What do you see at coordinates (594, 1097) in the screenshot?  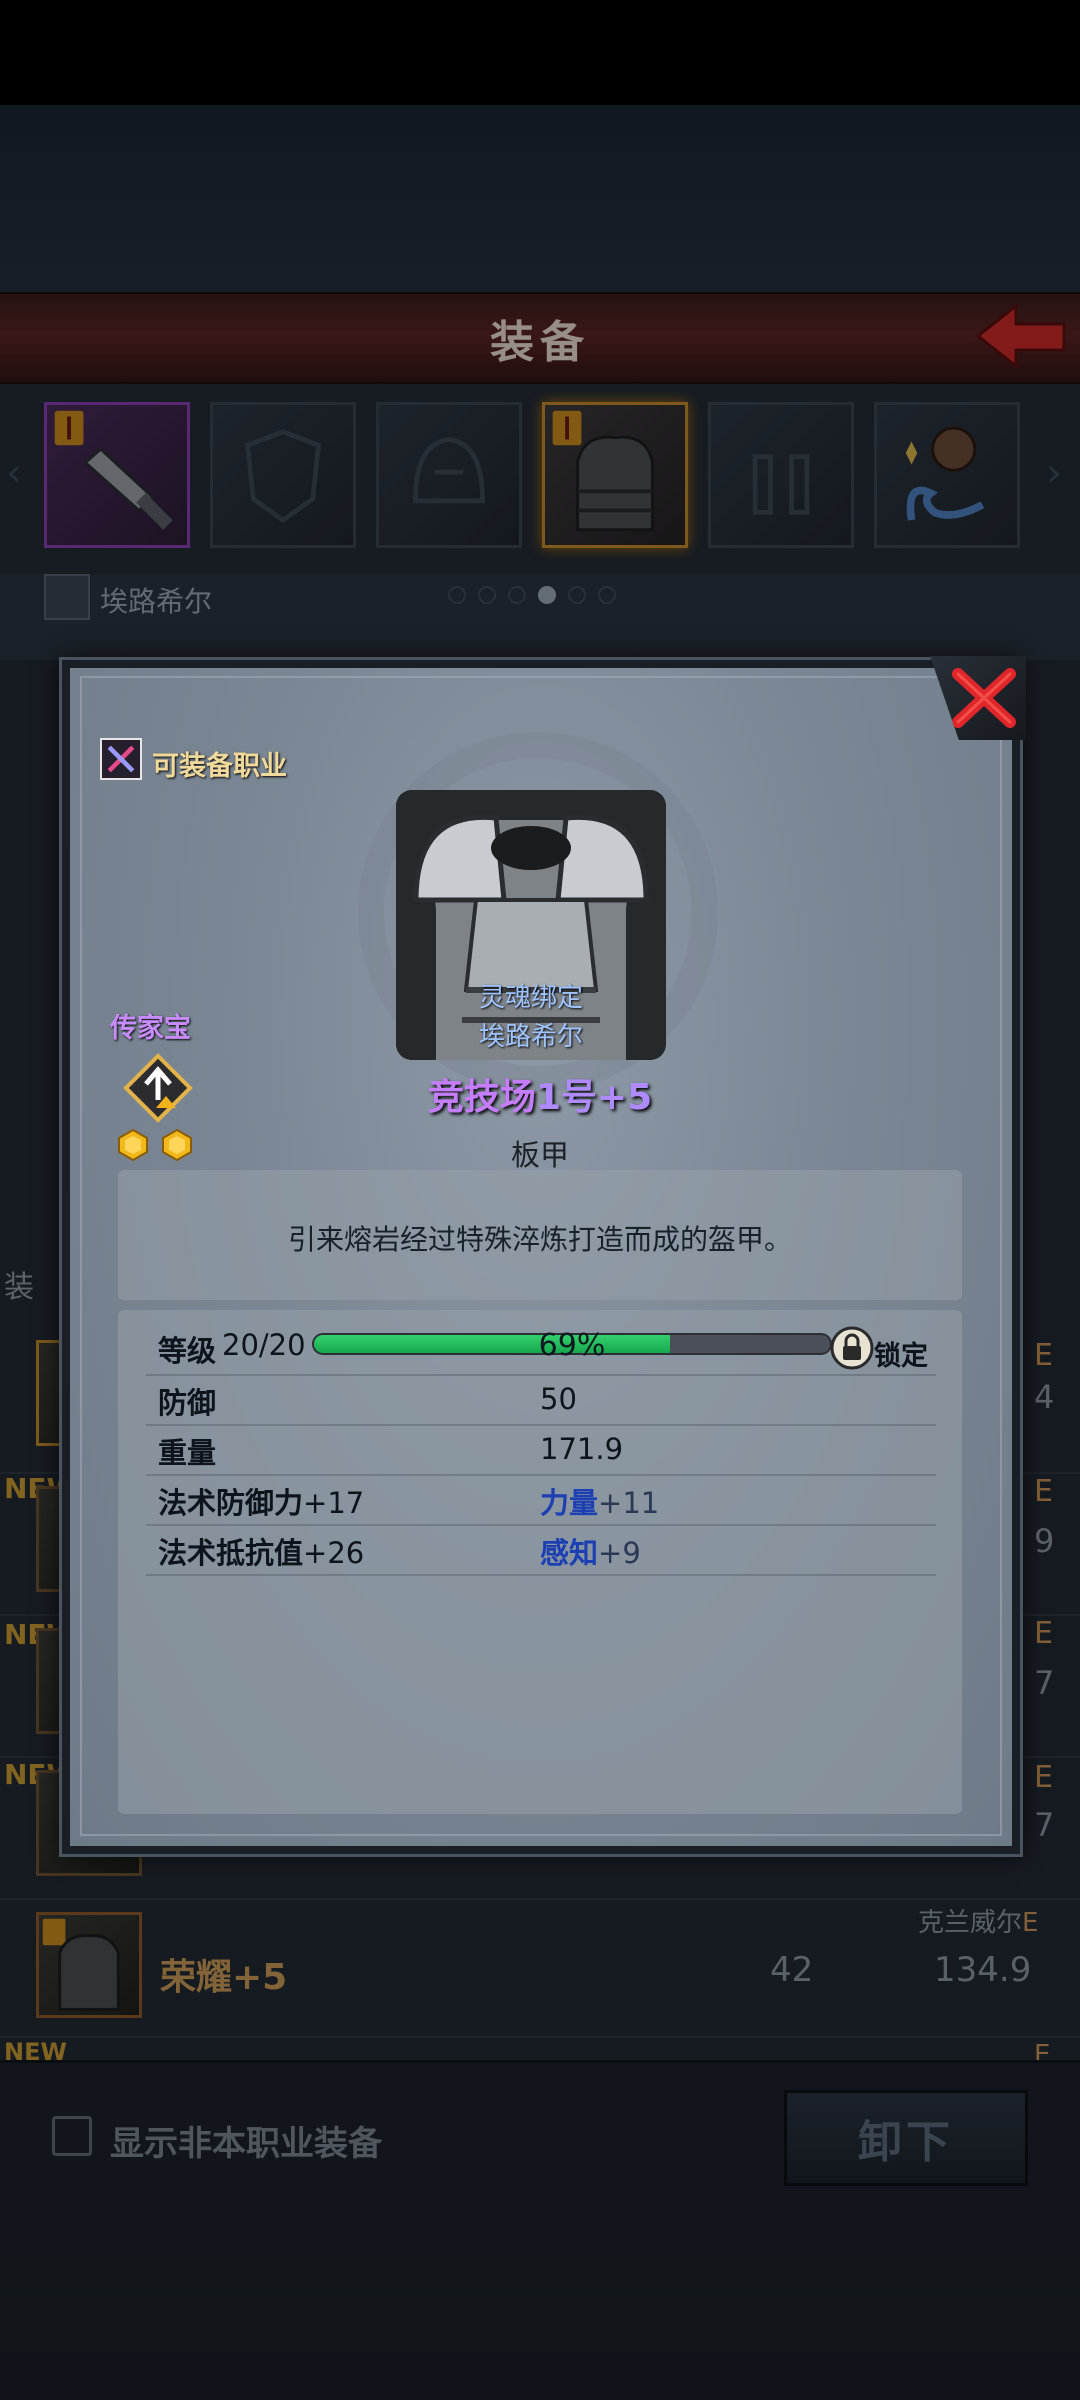 I see `item-name-suffix: 1号+5` at bounding box center [594, 1097].